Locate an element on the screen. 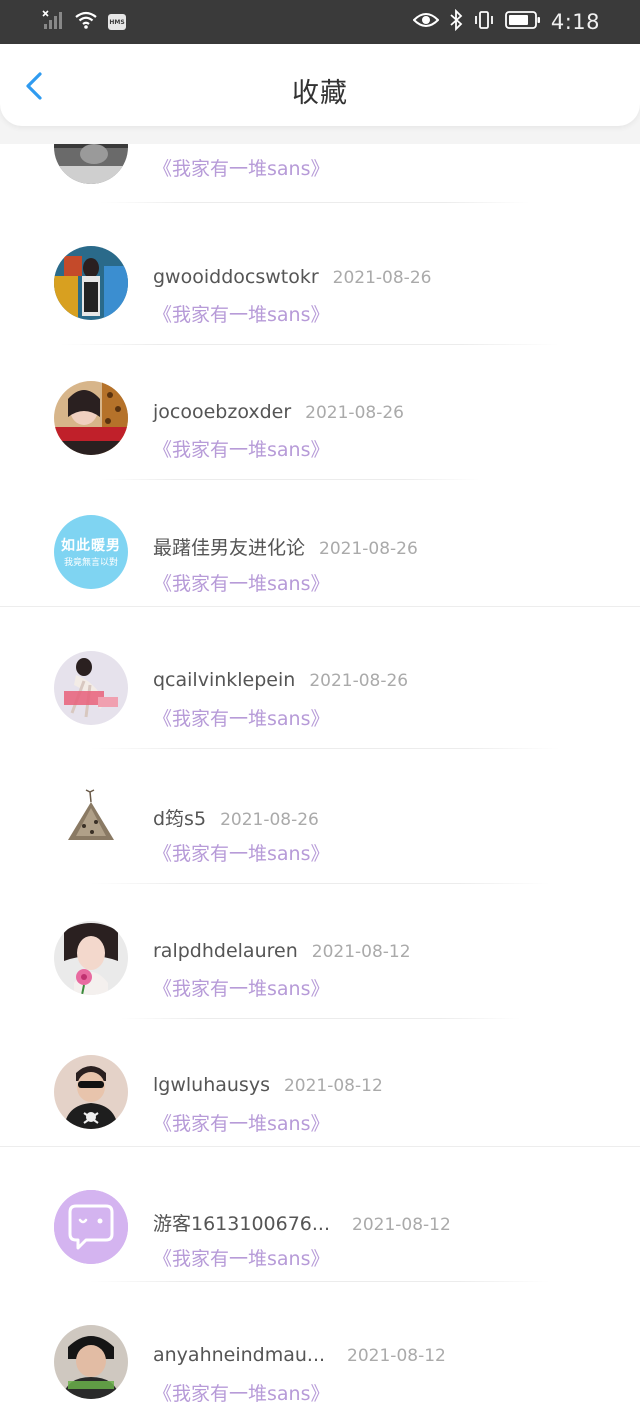  avatar-caption: 我竟無言以對 is located at coordinates (90, 563).